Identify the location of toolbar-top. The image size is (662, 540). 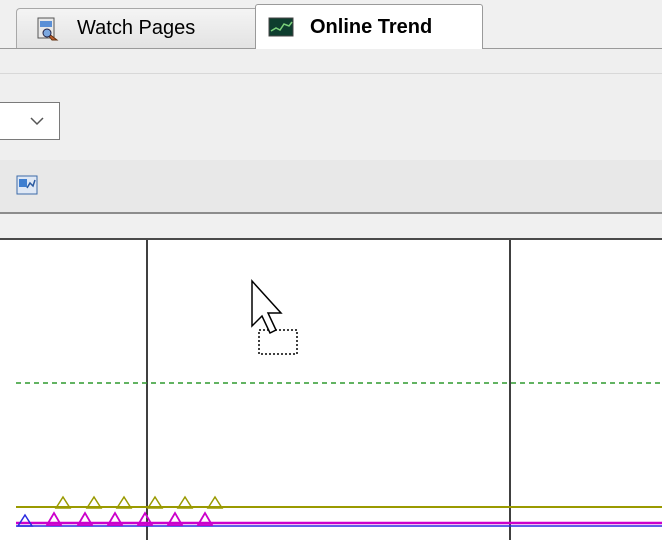
(331, 61).